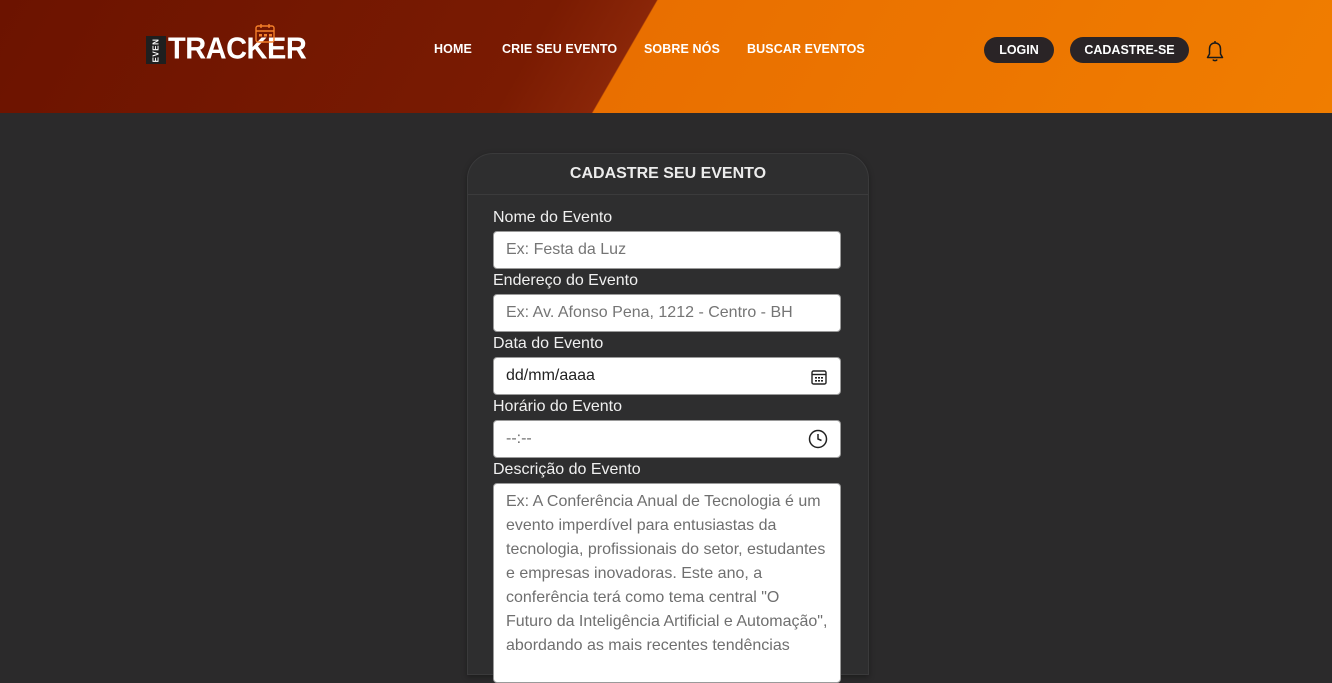  Describe the element at coordinates (1215, 52) in the screenshot. I see `bell-icon` at that location.